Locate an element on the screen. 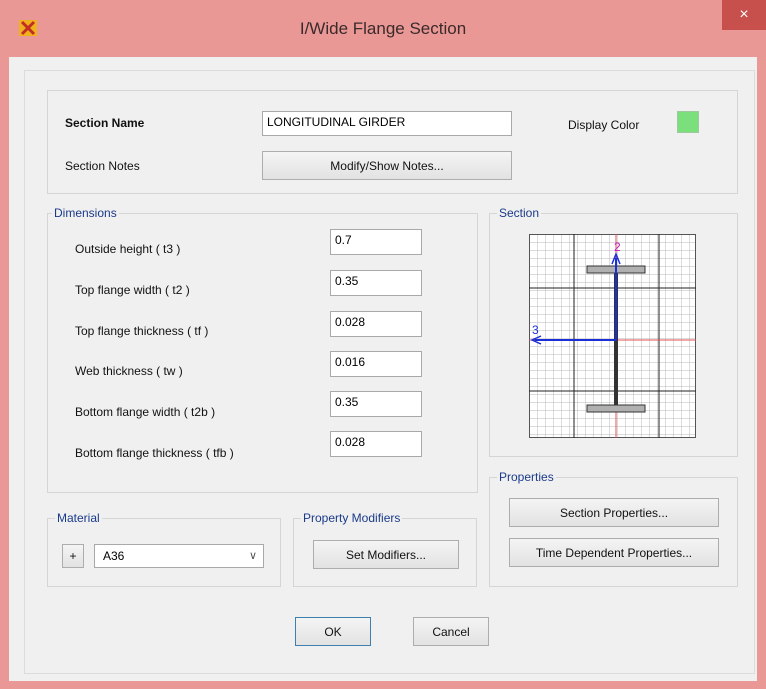  close-icon: × is located at coordinates (744, 14).